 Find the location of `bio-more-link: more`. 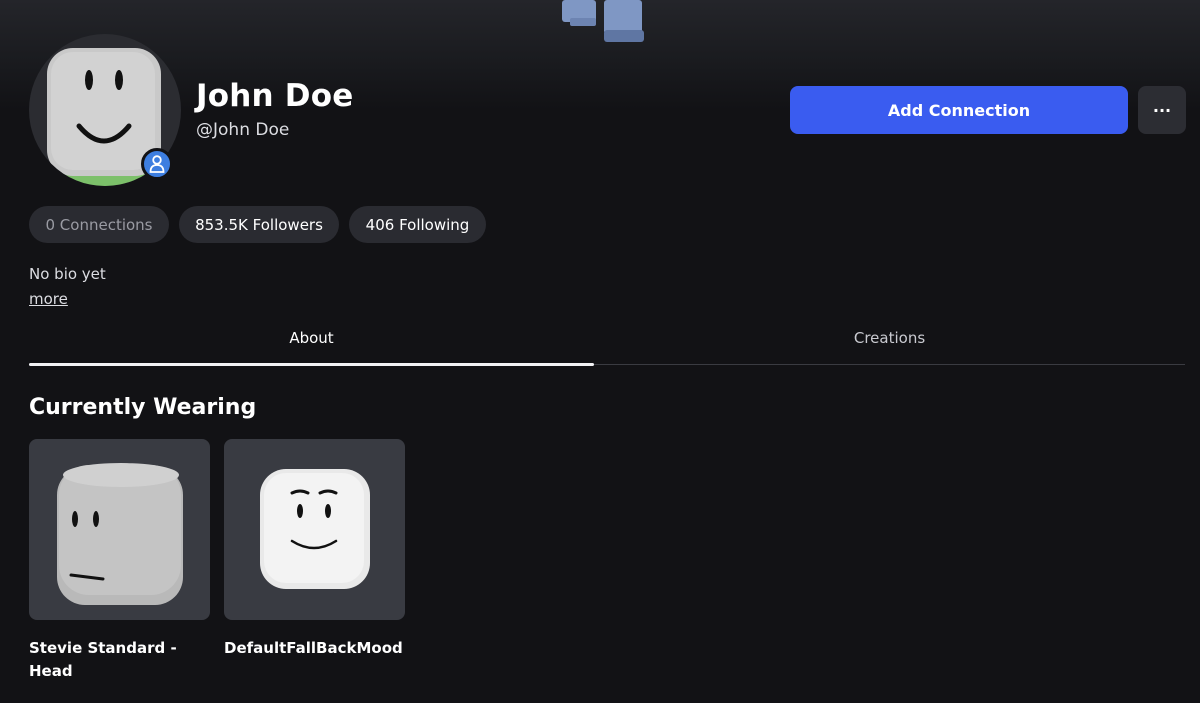

bio-more-link: more is located at coordinates (48, 299).